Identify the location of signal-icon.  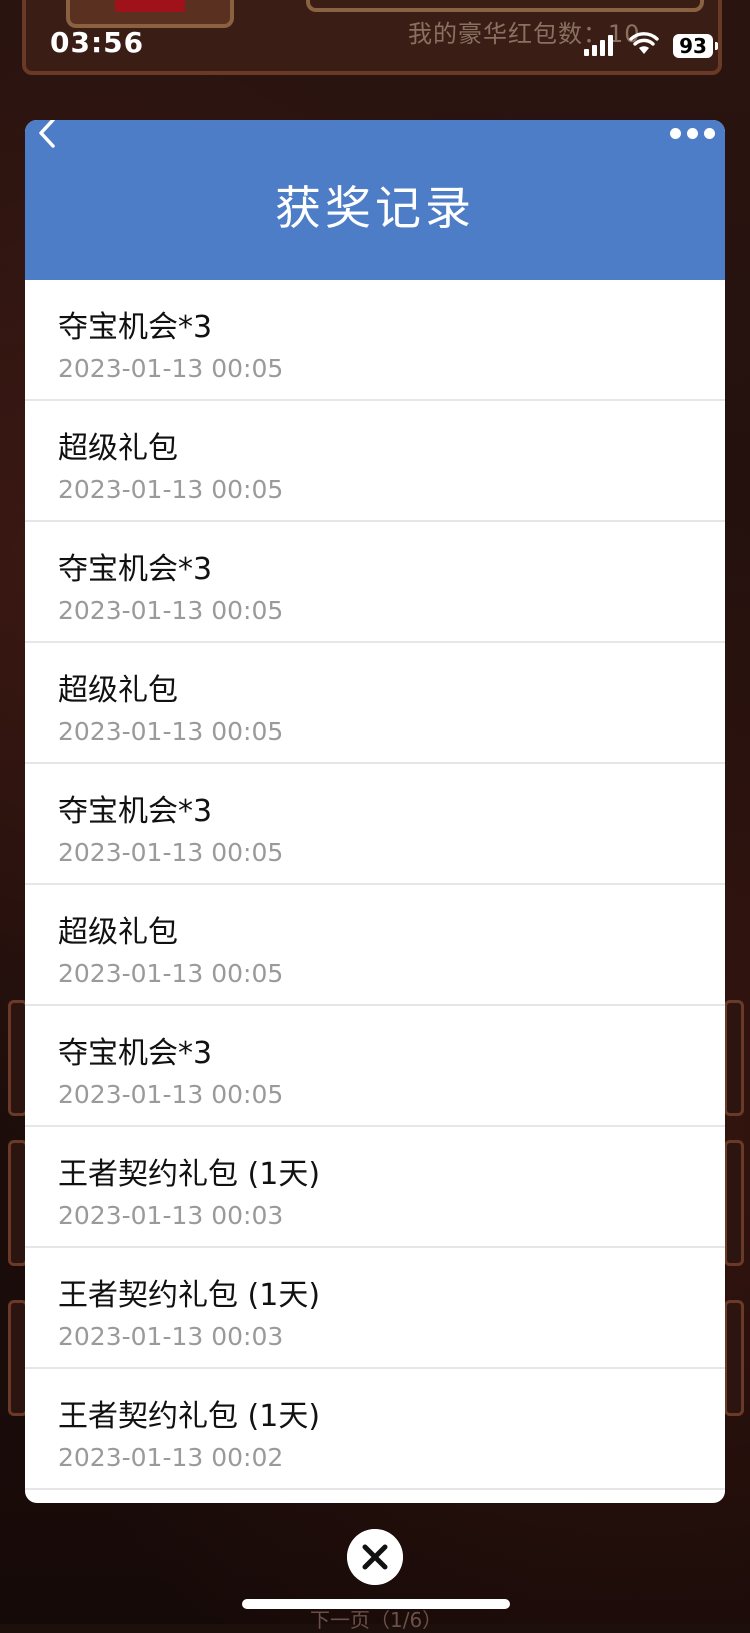
(599, 45).